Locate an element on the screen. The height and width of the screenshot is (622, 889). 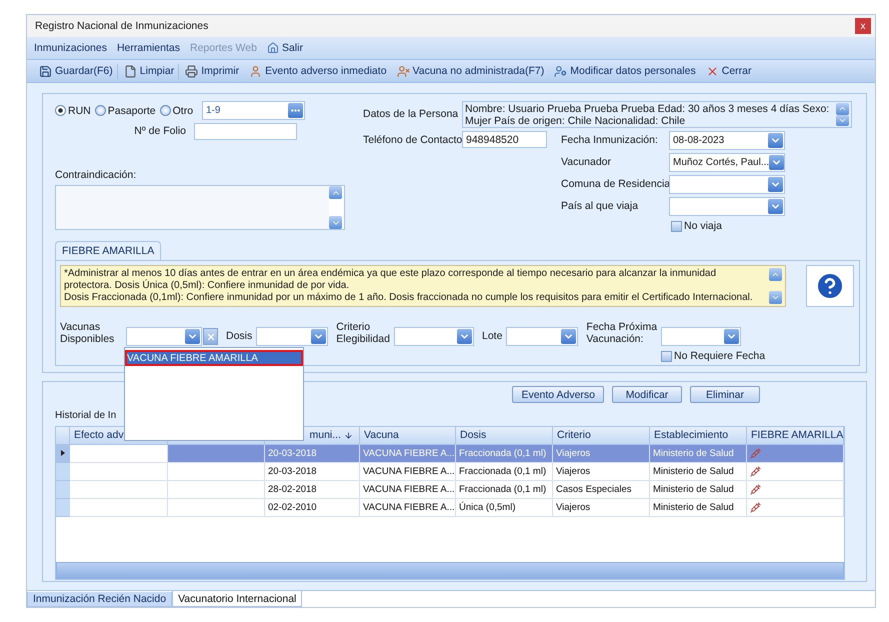
column-header: FIEBRE AMARILLA is located at coordinates (795, 435).